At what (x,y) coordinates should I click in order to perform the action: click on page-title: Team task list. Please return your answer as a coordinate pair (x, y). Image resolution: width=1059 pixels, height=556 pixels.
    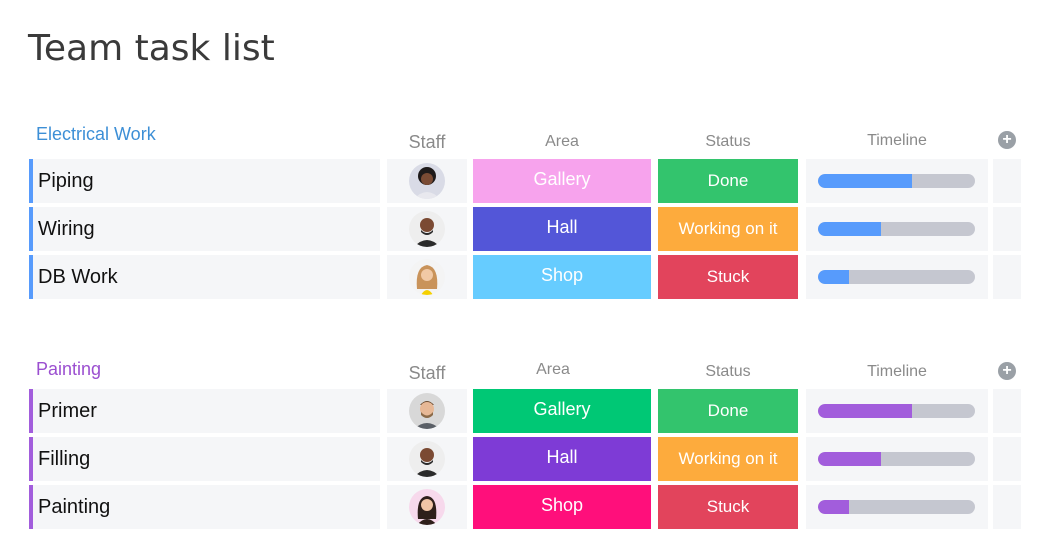
    Looking at the image, I should click on (151, 48).